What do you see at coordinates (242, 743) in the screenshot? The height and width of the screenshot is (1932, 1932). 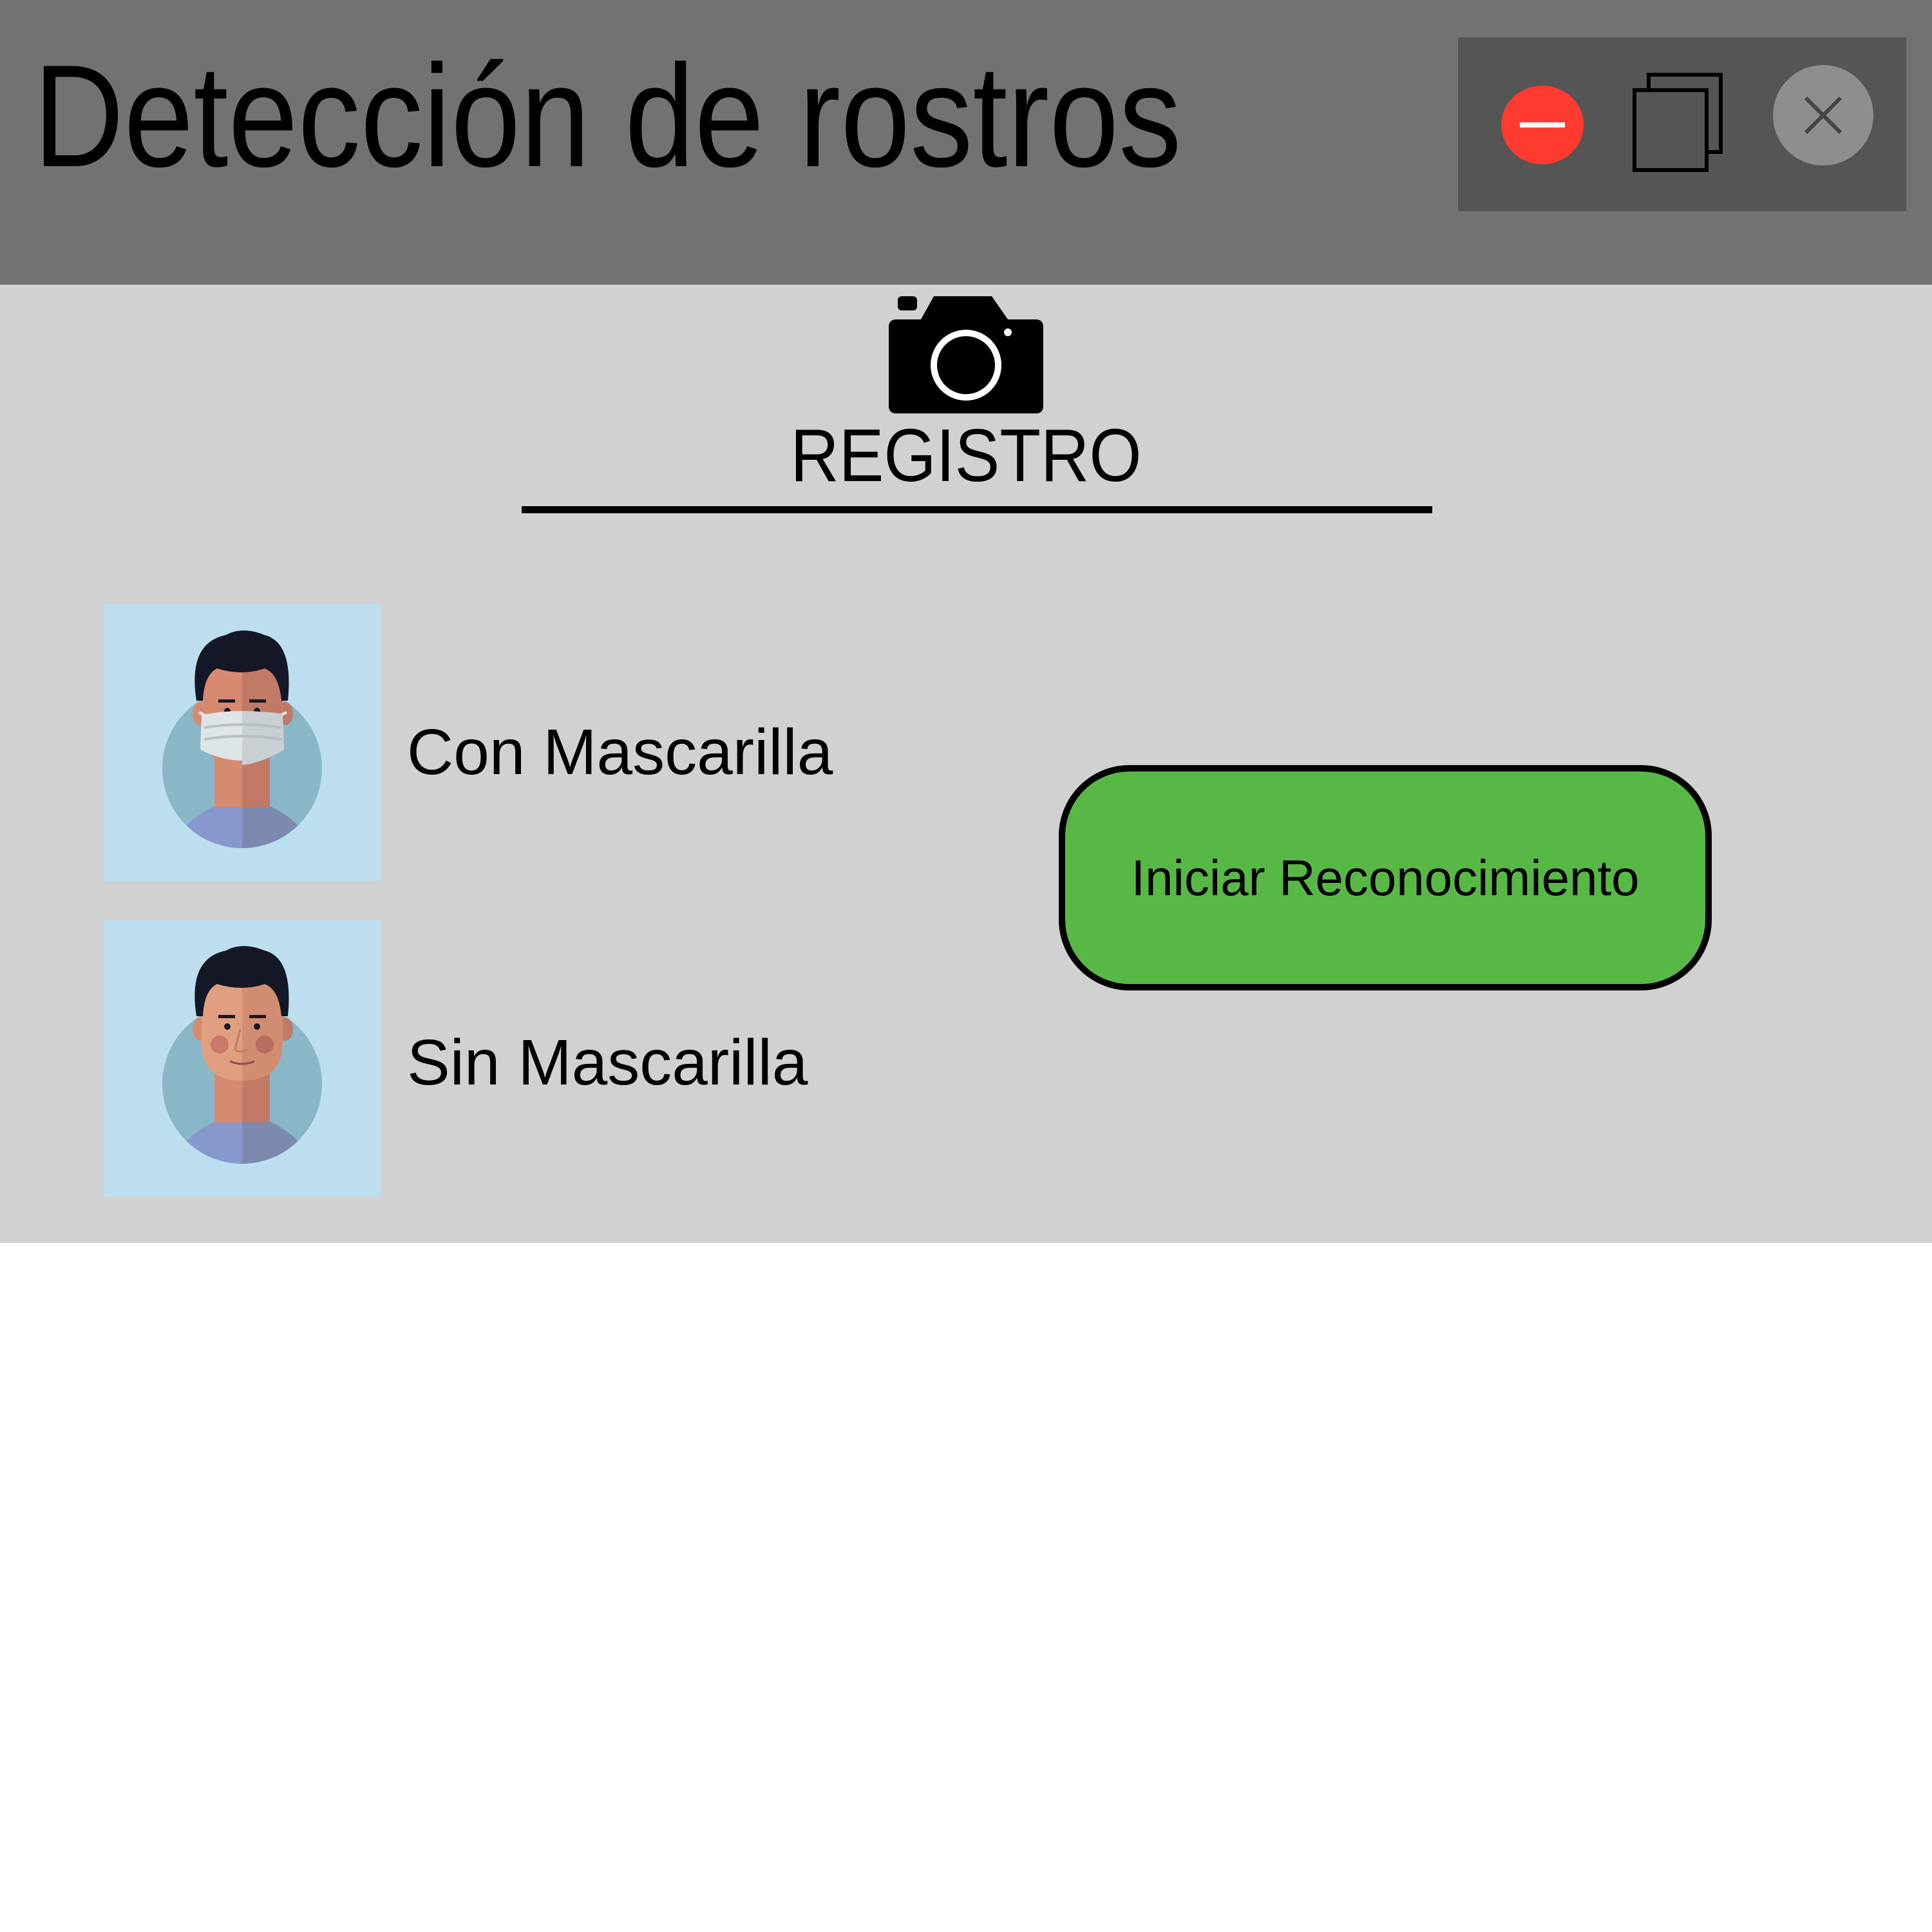 I see `masked-person-avatar` at bounding box center [242, 743].